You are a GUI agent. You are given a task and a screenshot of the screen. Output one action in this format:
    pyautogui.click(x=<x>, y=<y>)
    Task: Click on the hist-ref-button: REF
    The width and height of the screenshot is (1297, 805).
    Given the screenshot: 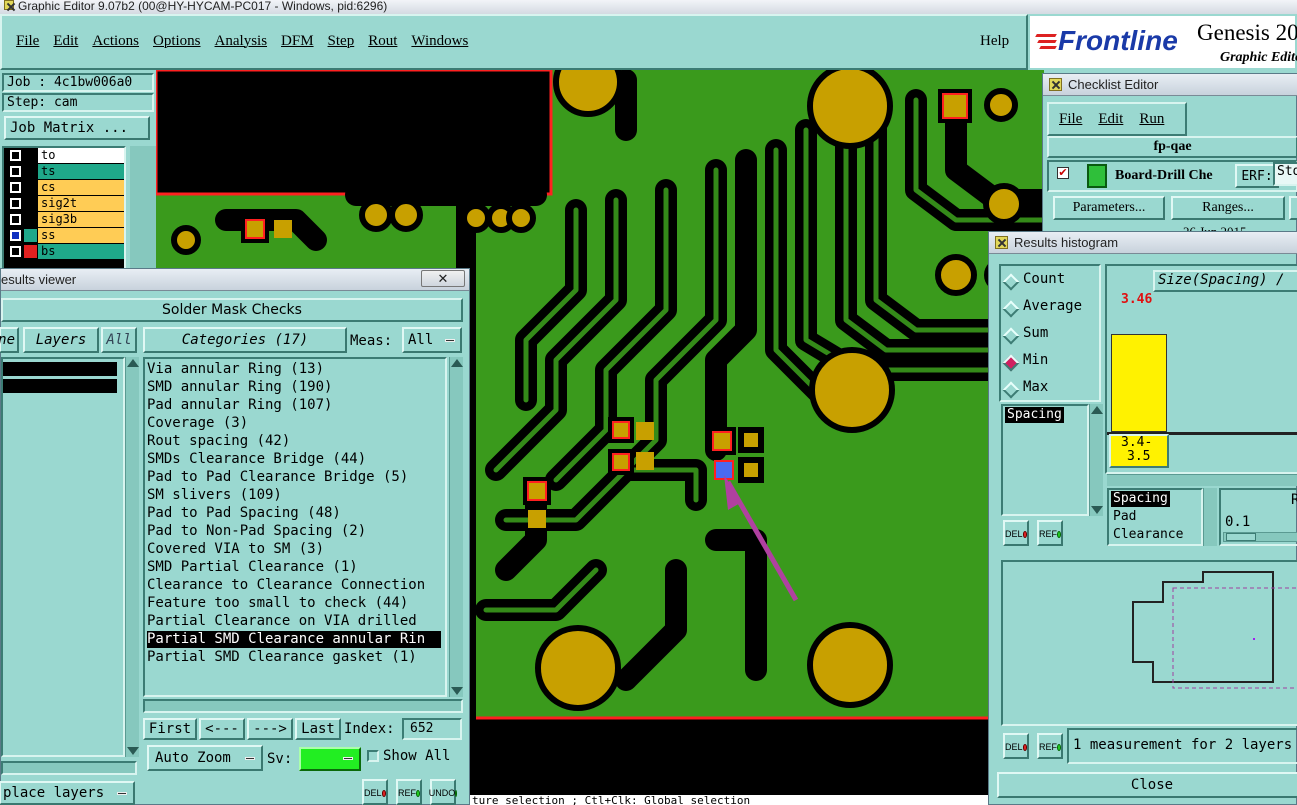 What is the action you would take?
    pyautogui.click(x=1050, y=533)
    